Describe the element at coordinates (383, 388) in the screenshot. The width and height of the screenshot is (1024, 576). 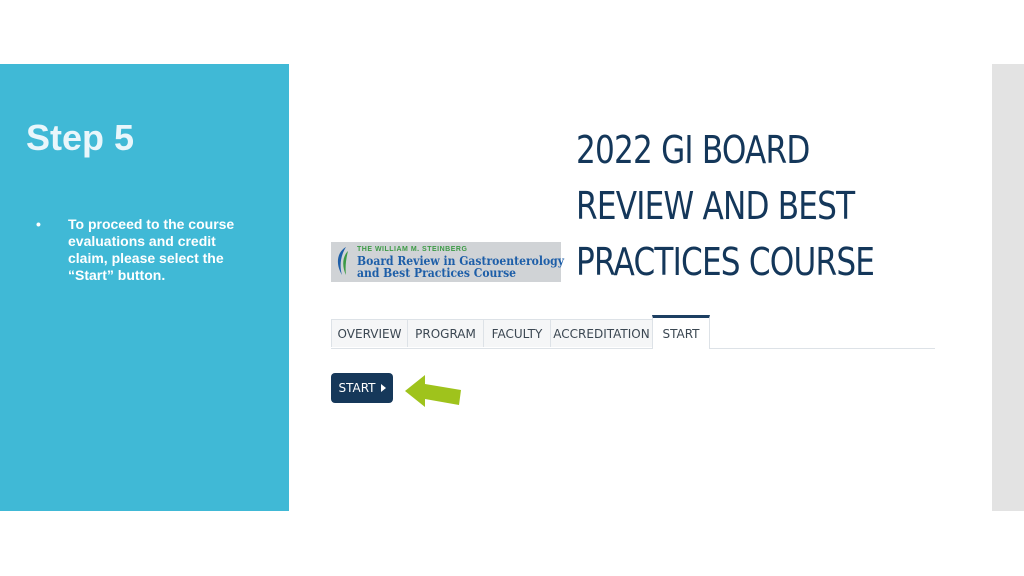
I see `caret-right-icon` at that location.